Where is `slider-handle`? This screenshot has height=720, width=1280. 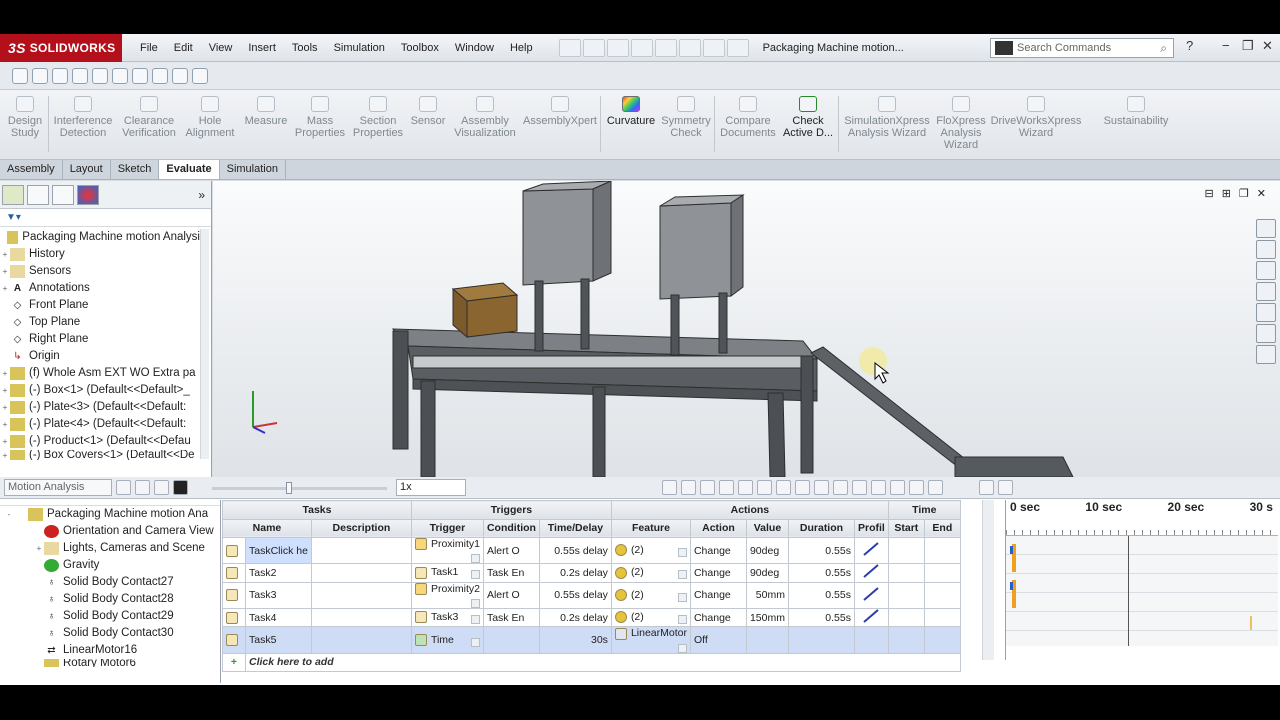
slider-handle is located at coordinates (289, 488).